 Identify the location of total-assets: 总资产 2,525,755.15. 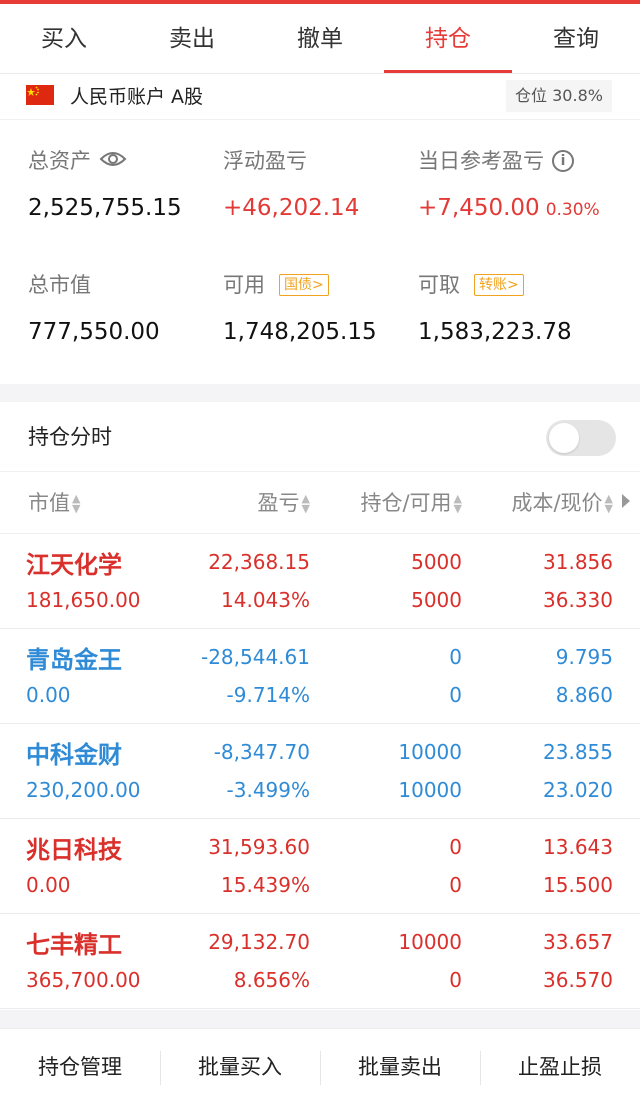
(105, 186).